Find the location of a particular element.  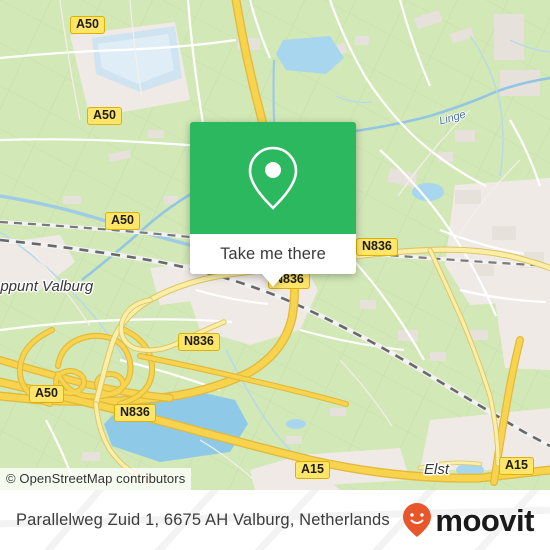

moovit-wordmark: moovit is located at coordinates (484, 520).